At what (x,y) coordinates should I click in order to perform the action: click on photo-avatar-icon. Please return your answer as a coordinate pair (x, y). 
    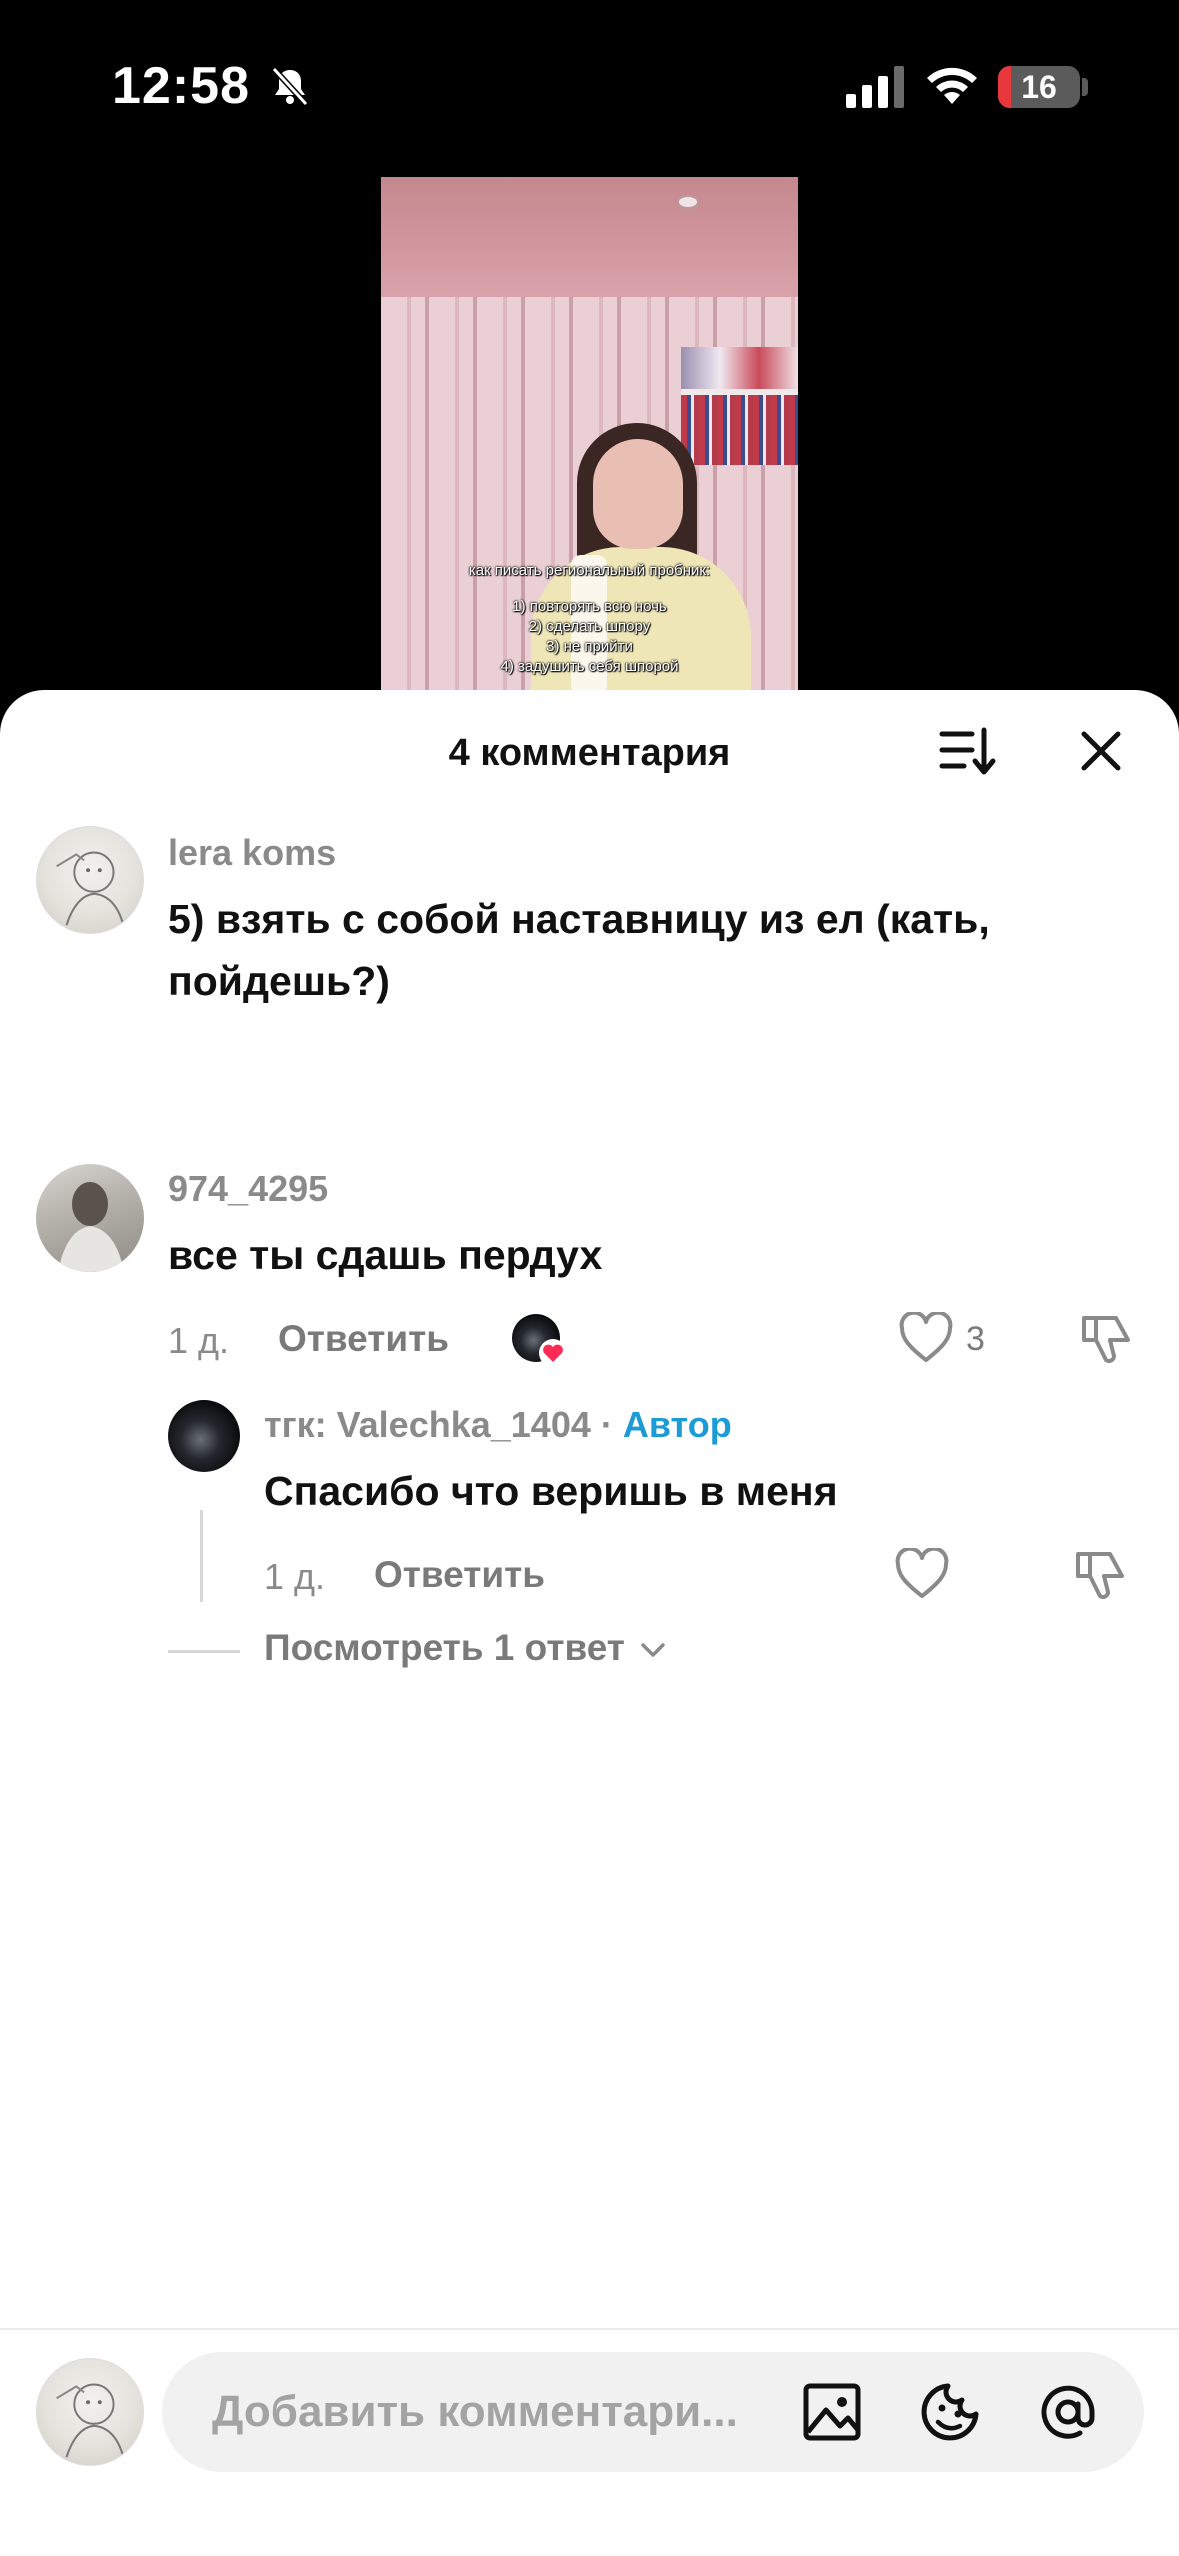
    Looking at the image, I should click on (91, 1227).